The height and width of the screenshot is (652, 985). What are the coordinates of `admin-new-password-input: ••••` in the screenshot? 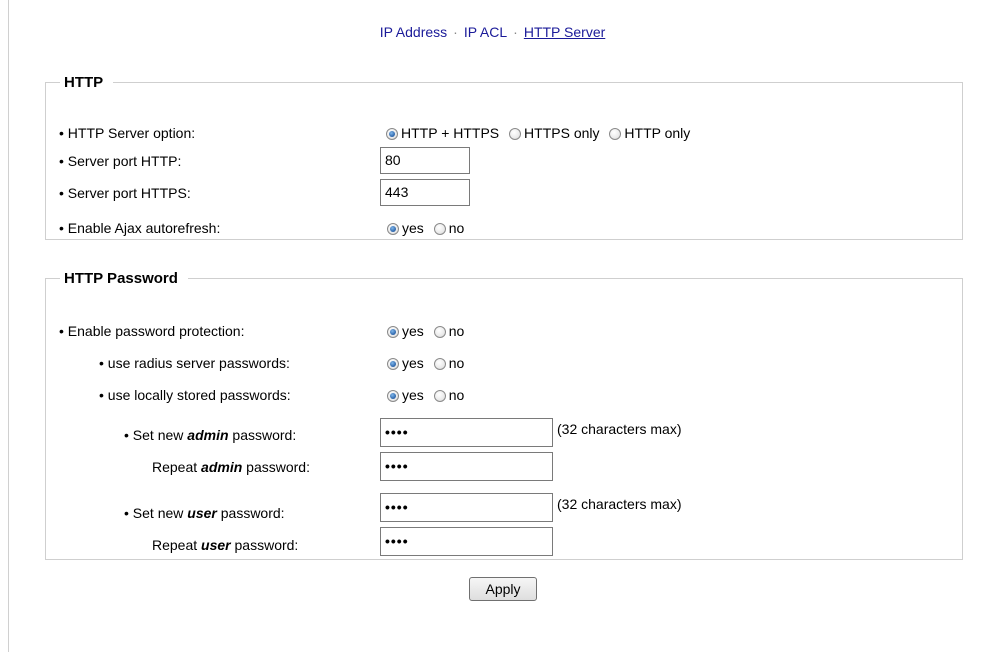 It's located at (466, 432).